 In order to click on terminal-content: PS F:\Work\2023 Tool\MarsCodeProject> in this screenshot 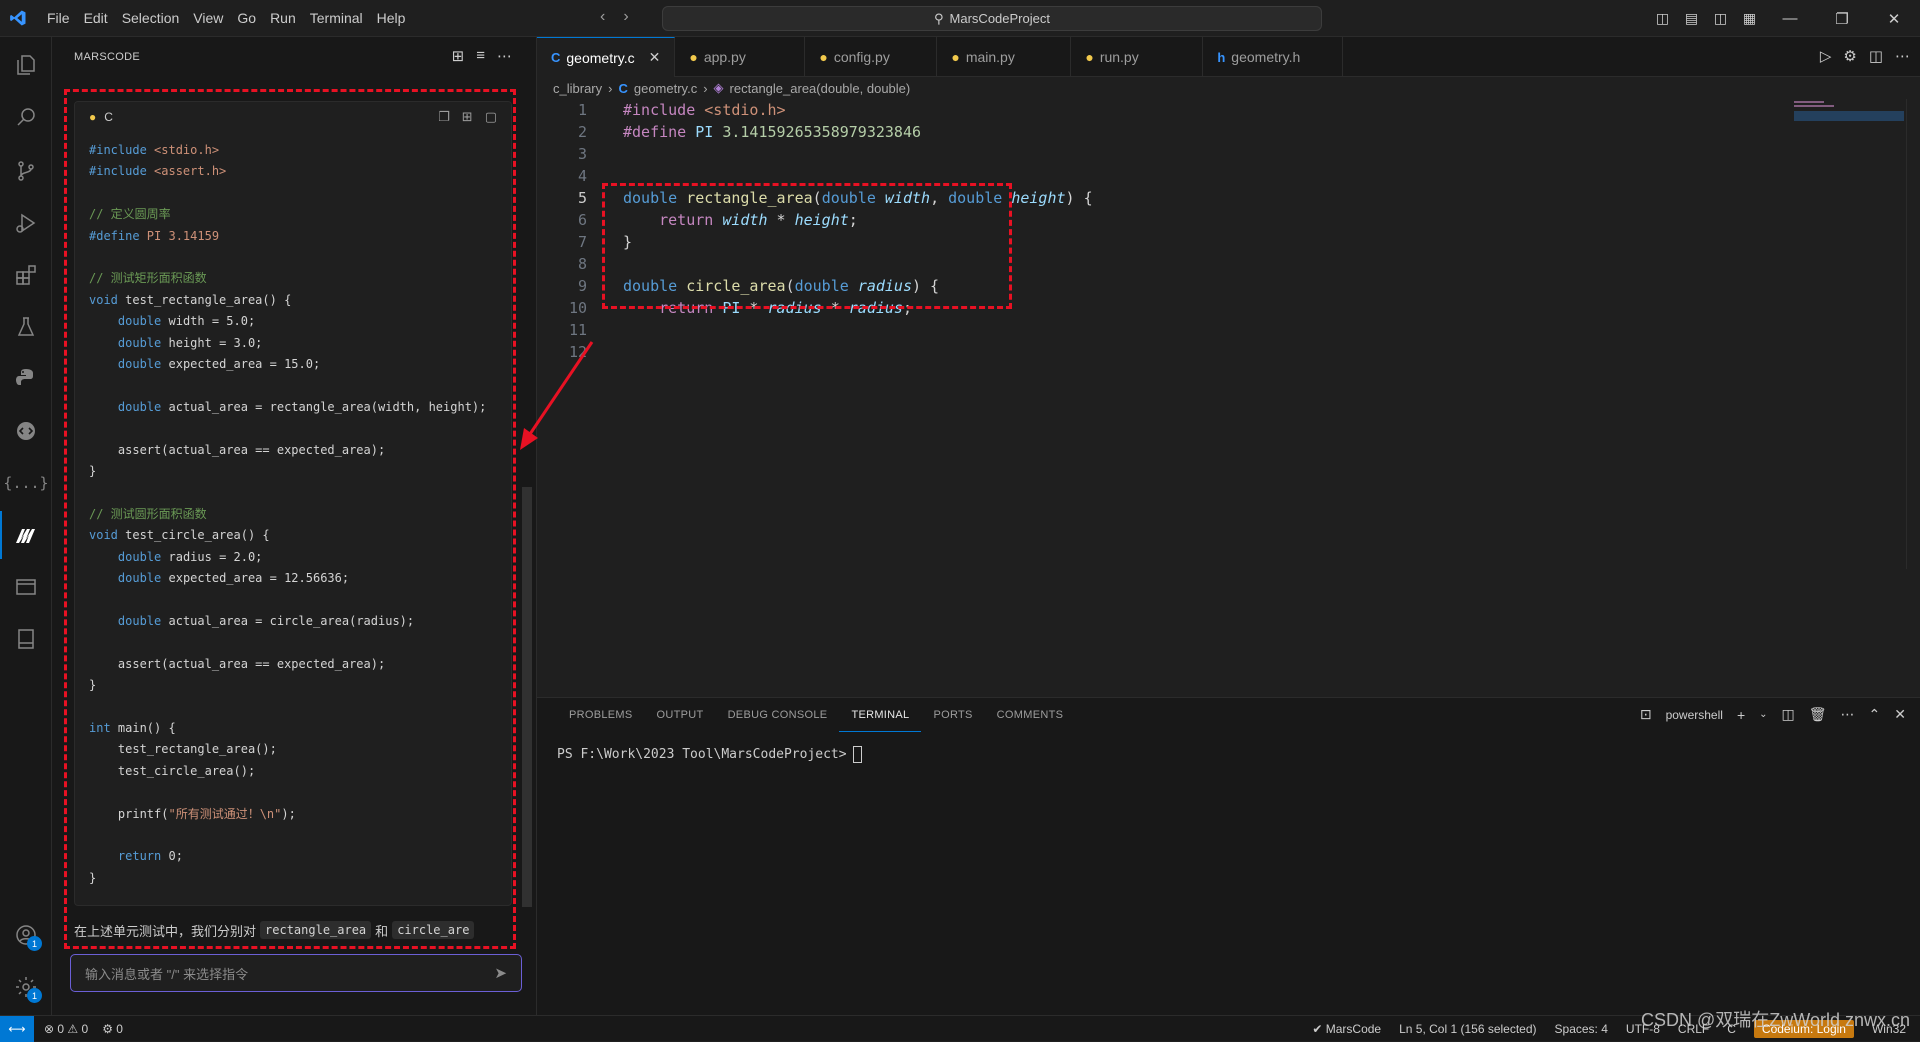, I will do `click(709, 754)`.